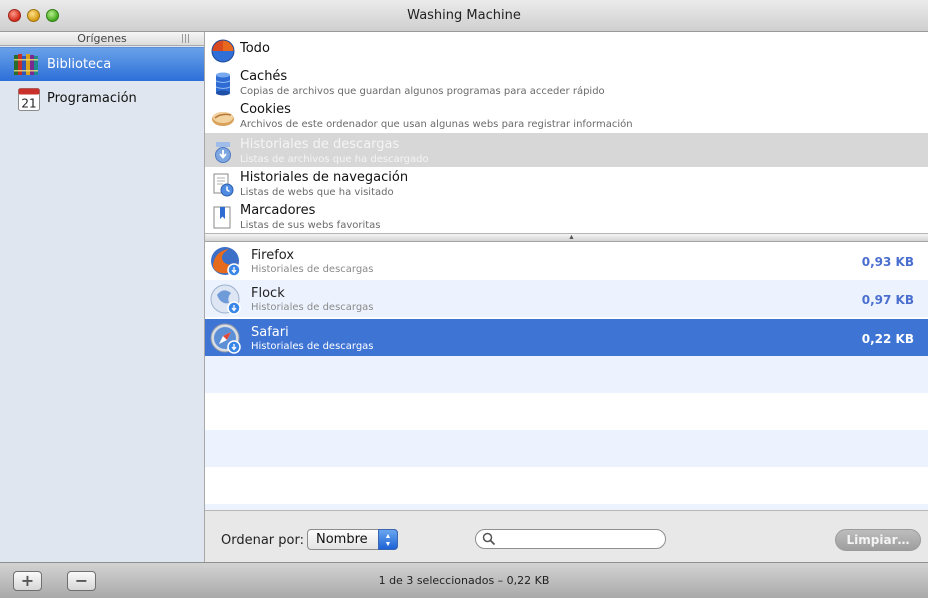  I want to click on sidebar-item-biblioteca: Biblioteca, so click(102, 64).